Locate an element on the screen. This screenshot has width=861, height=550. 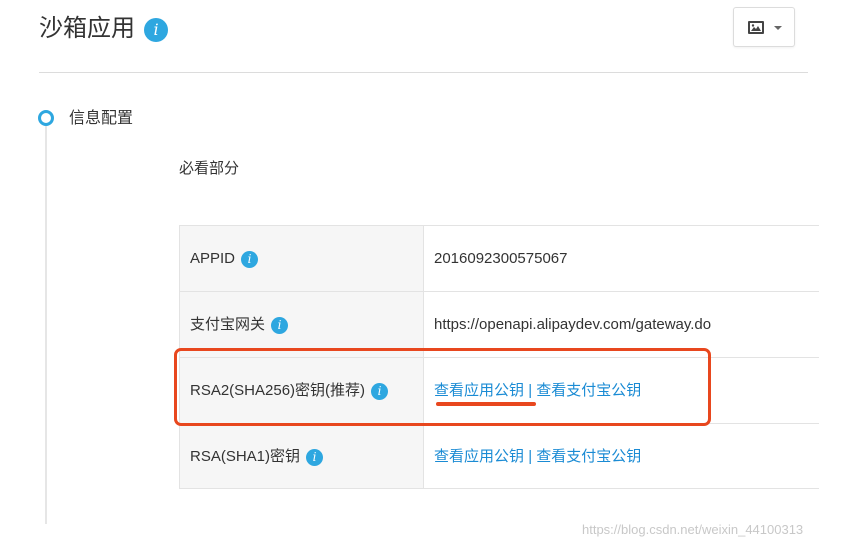
subsection-title: 必看部分 is located at coordinates (209, 168).